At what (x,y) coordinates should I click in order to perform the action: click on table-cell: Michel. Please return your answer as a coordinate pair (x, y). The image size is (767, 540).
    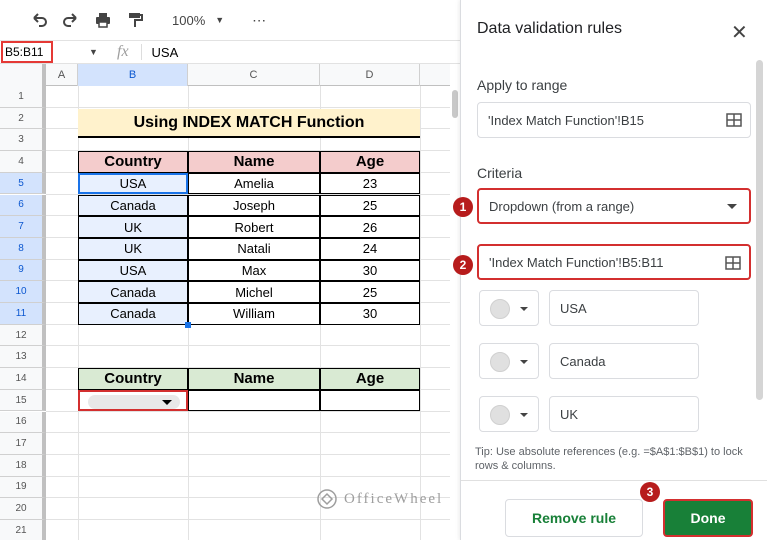
    Looking at the image, I should click on (254, 292).